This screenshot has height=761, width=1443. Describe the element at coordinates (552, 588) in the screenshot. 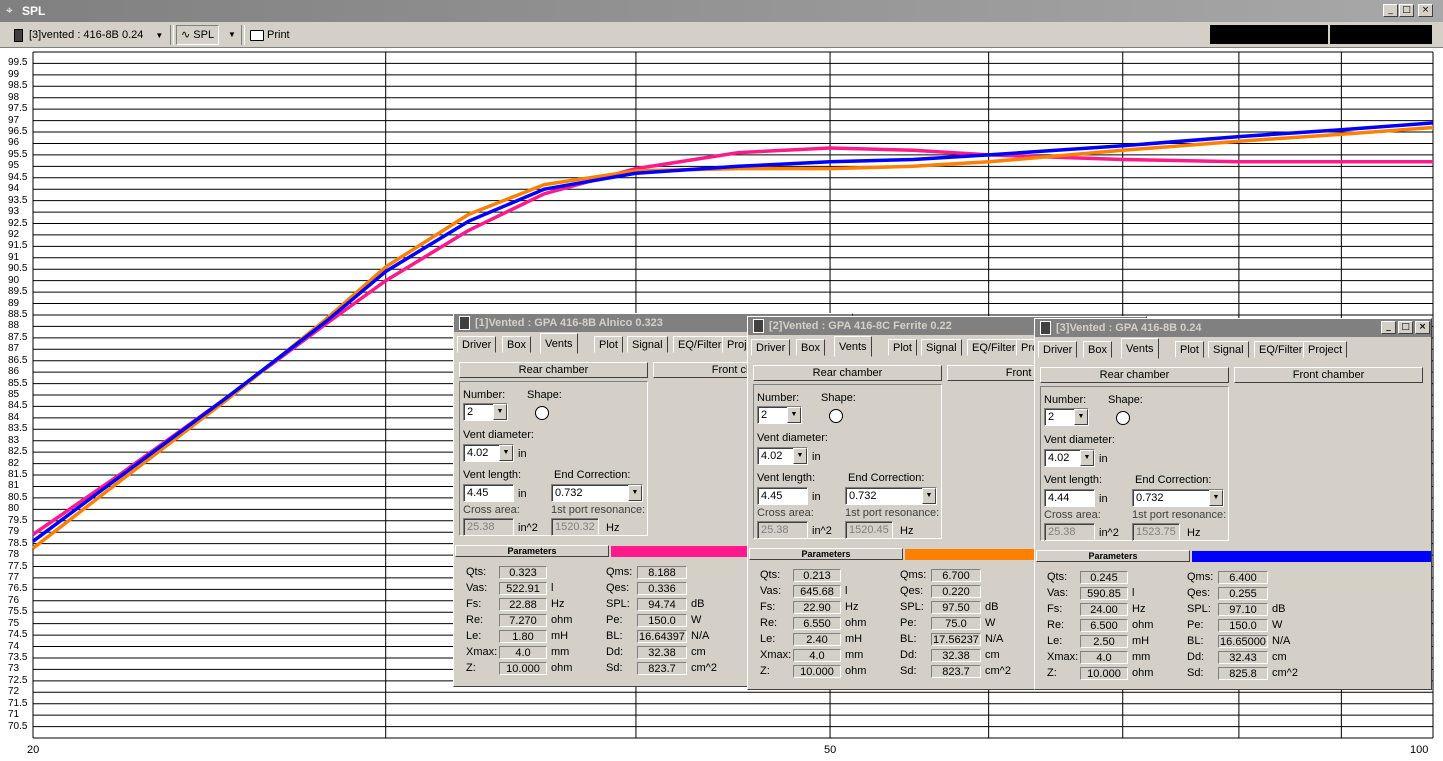

I see `param-unit-vas: l` at that location.